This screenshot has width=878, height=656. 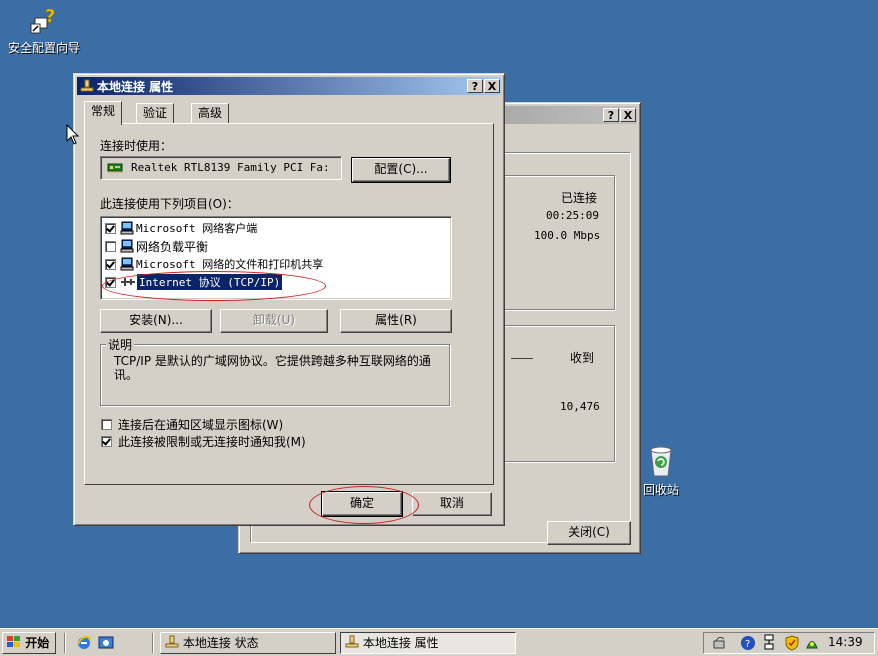 I want to click on recycle-bin-desktop-icon: 回收站, so click(x=661, y=471).